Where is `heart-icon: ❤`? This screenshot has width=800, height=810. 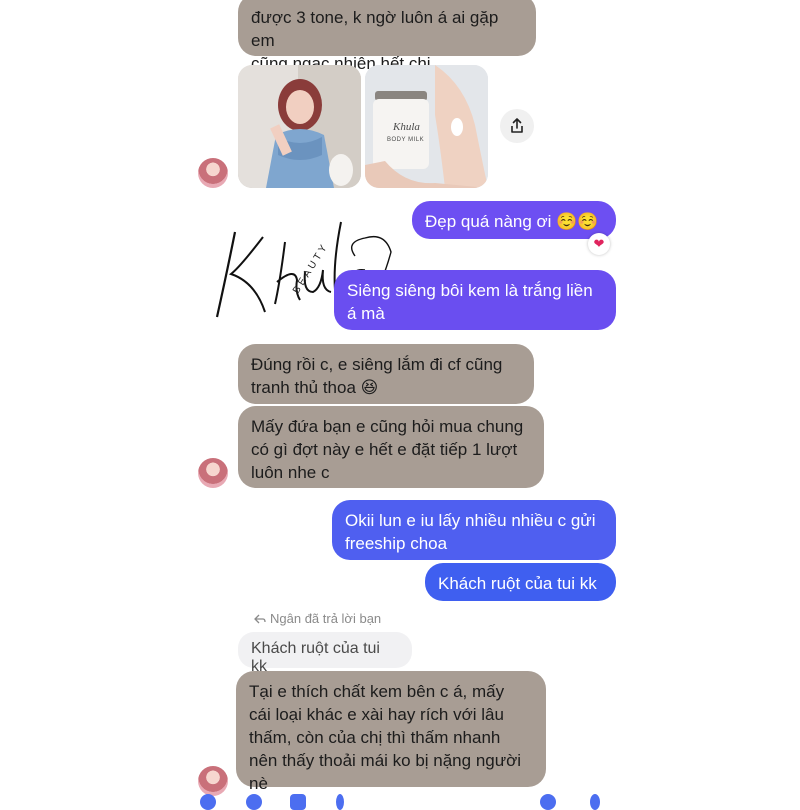 heart-icon: ❤ is located at coordinates (599, 243).